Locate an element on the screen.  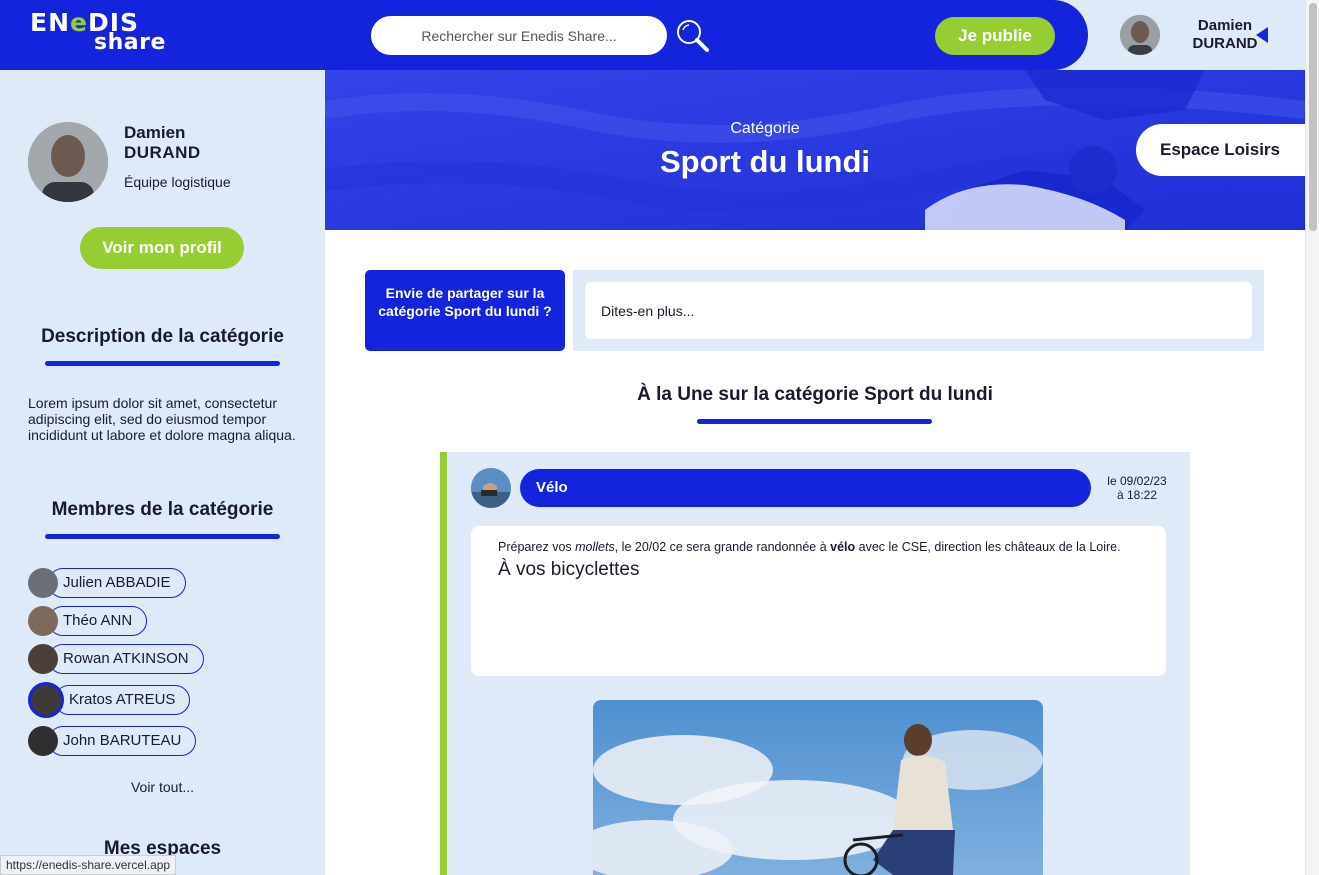
user-menu: Damien DURAND is located at coordinates (1205, 35).